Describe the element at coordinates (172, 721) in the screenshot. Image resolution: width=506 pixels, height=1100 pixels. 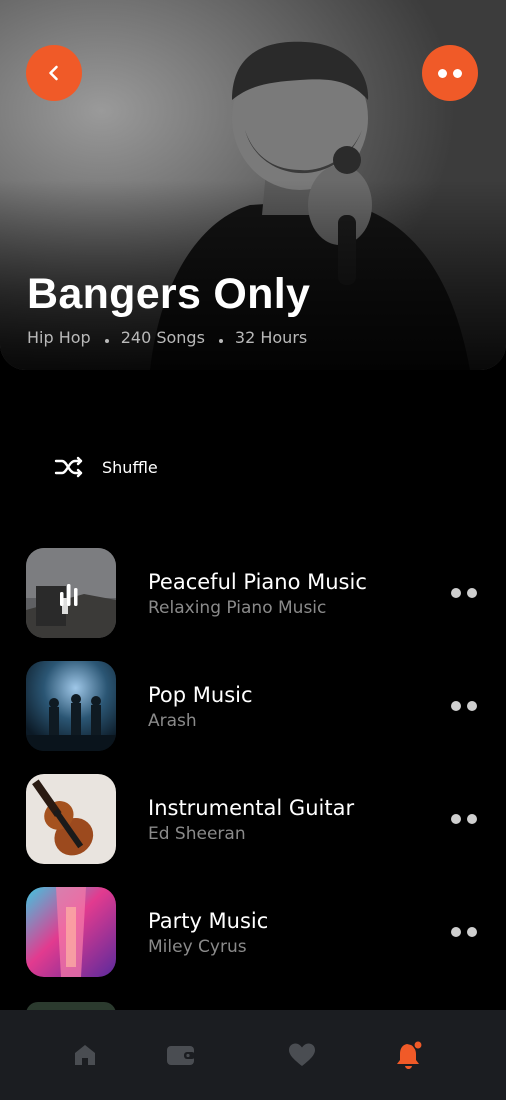
I see `track-artist: Arash` at that location.